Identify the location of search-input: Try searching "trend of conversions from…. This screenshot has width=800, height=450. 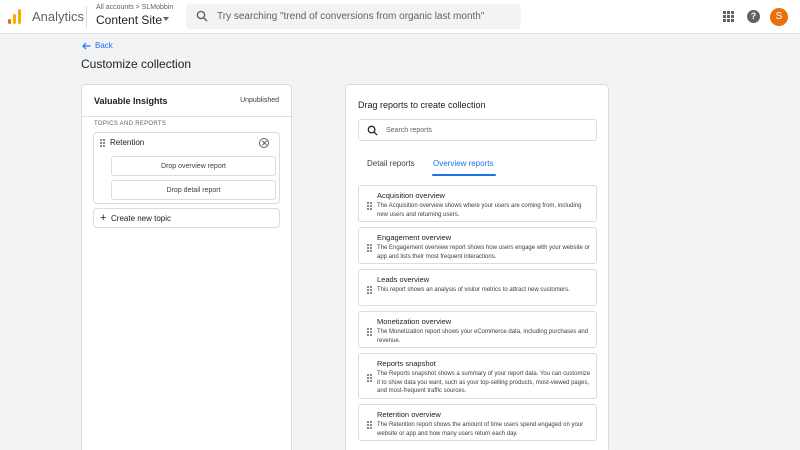
(350, 16).